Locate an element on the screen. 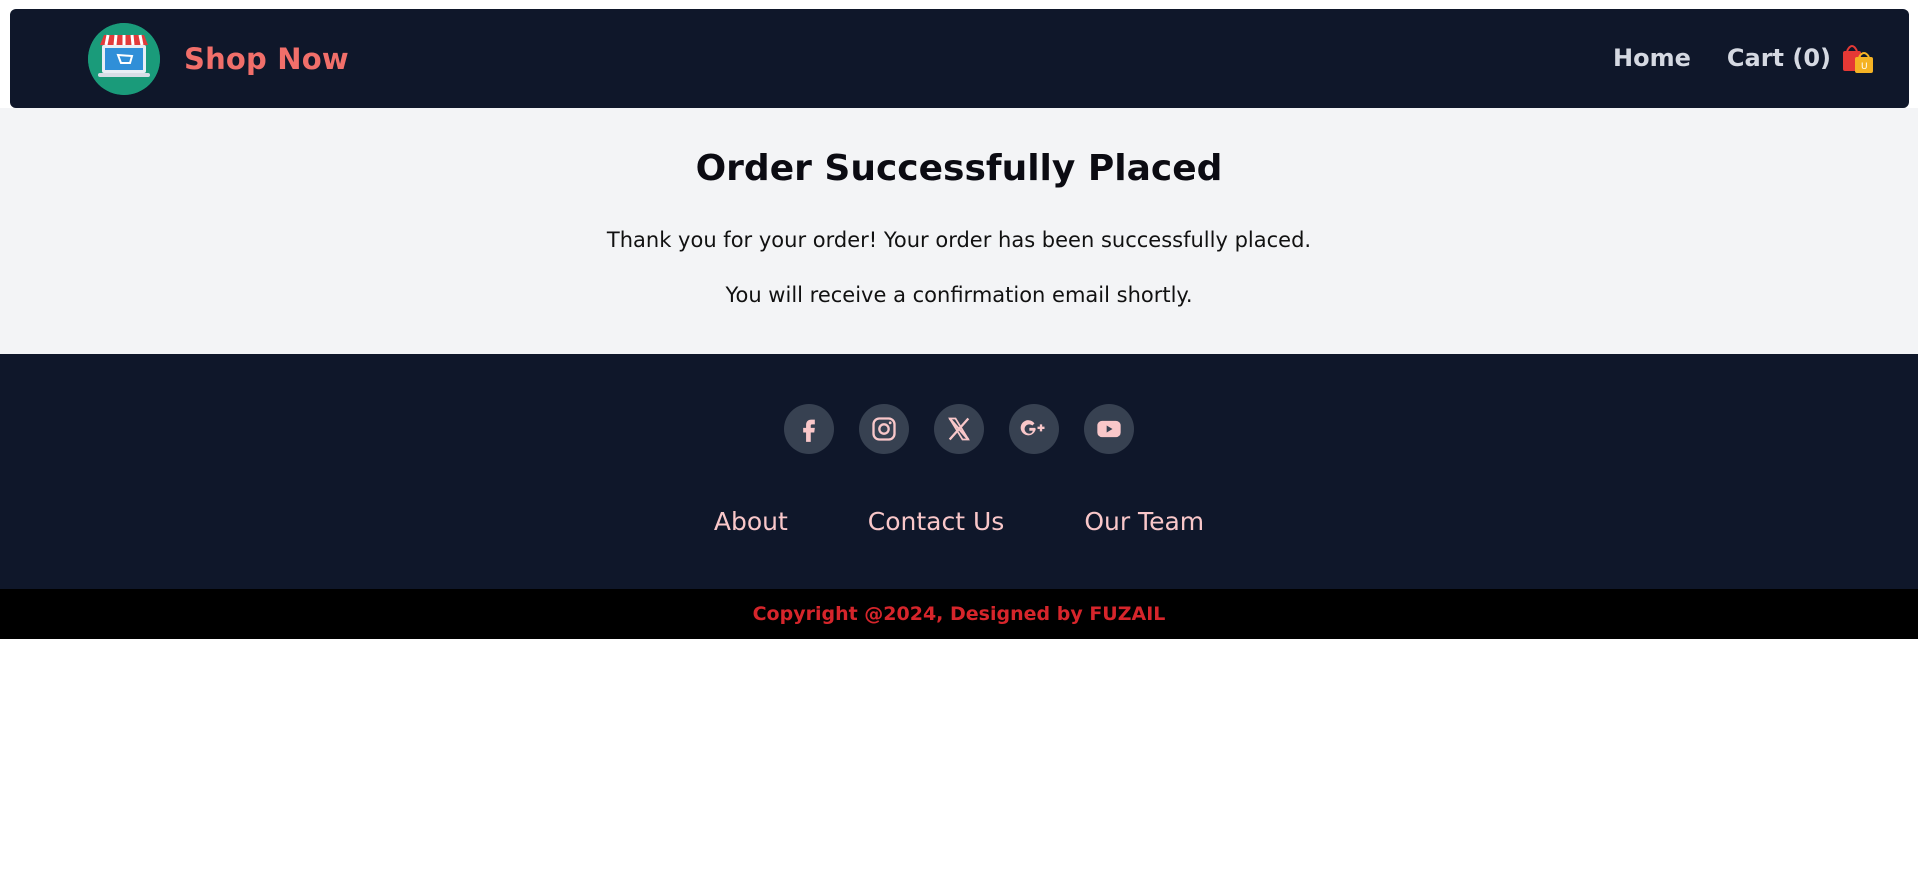  copyright-text: Copyright @2024, Designed by FUZAIL is located at coordinates (959, 614).